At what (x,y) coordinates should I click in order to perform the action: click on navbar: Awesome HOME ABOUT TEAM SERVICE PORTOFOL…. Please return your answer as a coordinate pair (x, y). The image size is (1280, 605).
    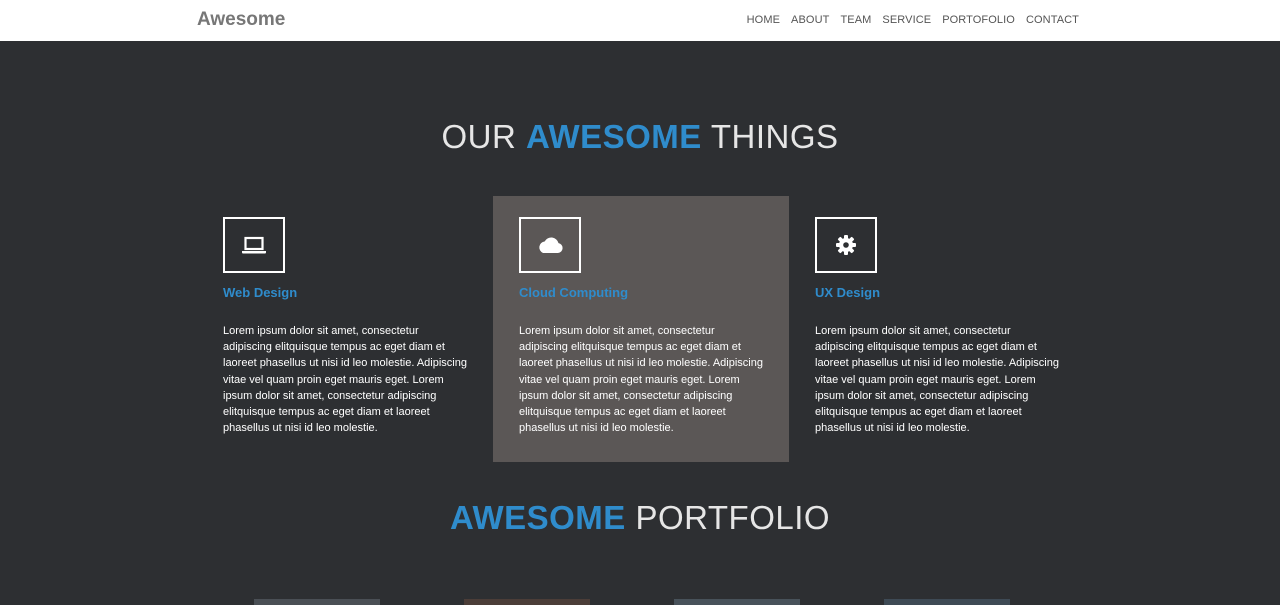
    Looking at the image, I should click on (640, 20).